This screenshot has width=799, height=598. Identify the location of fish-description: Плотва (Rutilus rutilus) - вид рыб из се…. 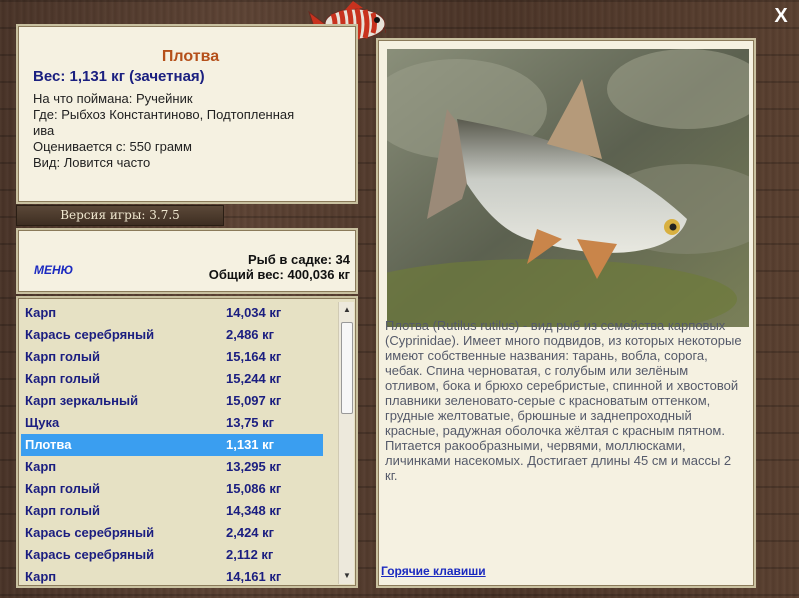
(563, 400).